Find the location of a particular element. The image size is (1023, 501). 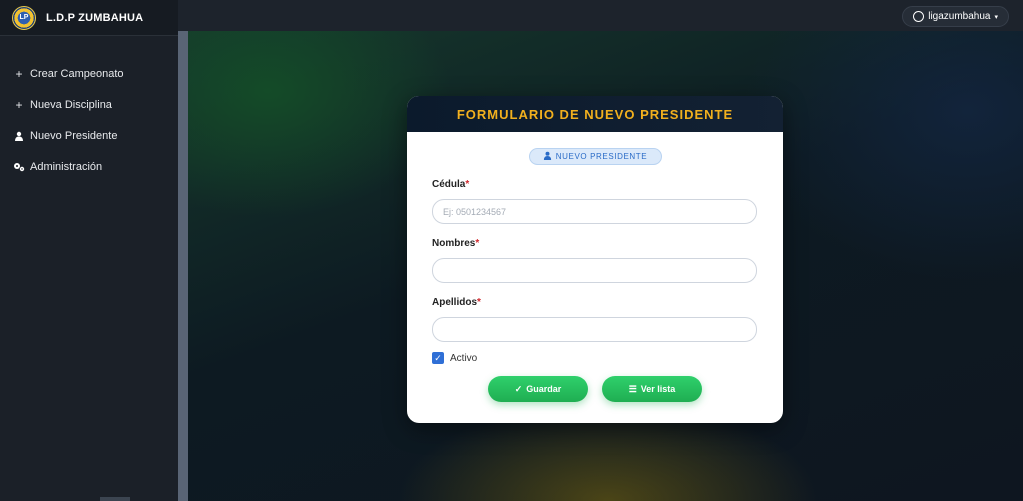

view-list-button-label: Ver lista is located at coordinates (658, 389).